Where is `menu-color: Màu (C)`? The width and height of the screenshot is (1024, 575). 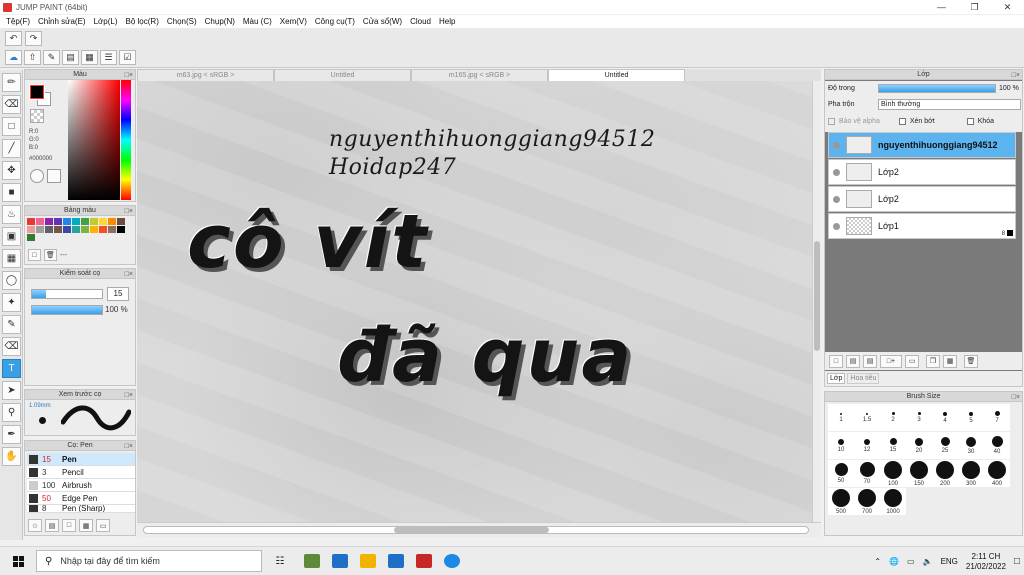 menu-color: Màu (C) is located at coordinates (257, 21).